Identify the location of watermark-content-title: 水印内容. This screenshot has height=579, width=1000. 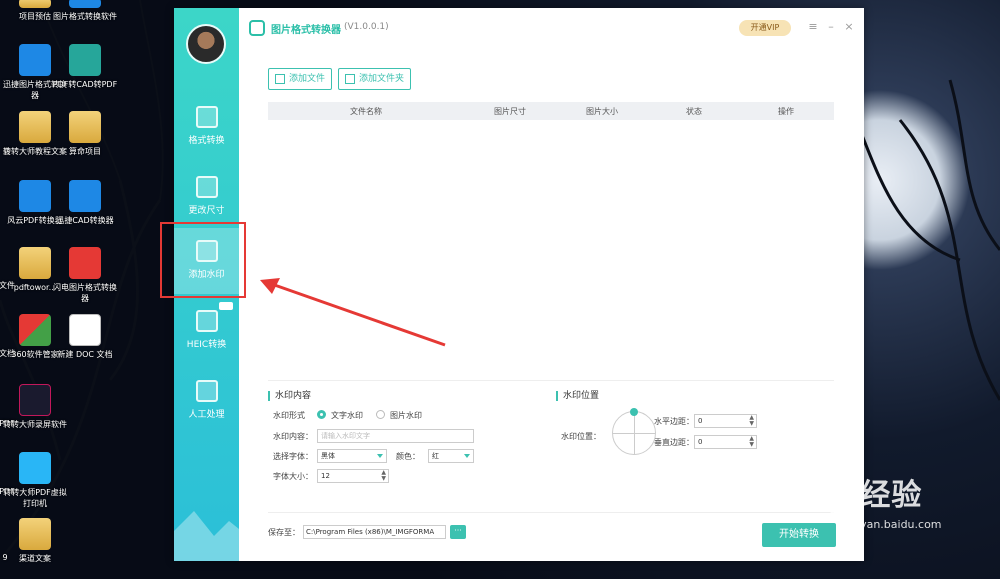
(289, 396).